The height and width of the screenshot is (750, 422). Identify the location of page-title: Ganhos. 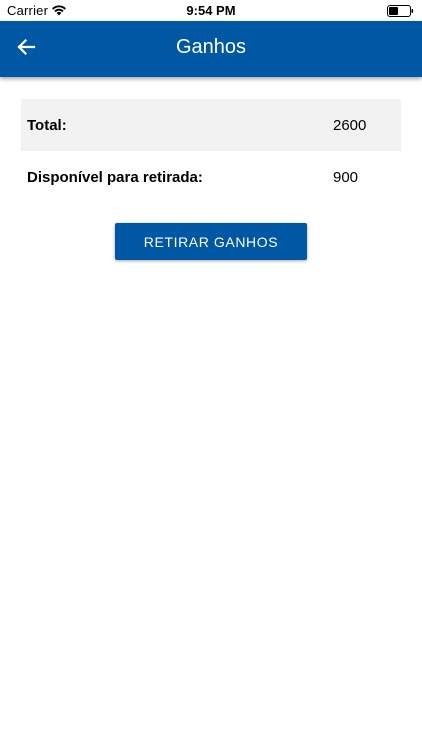
(211, 47).